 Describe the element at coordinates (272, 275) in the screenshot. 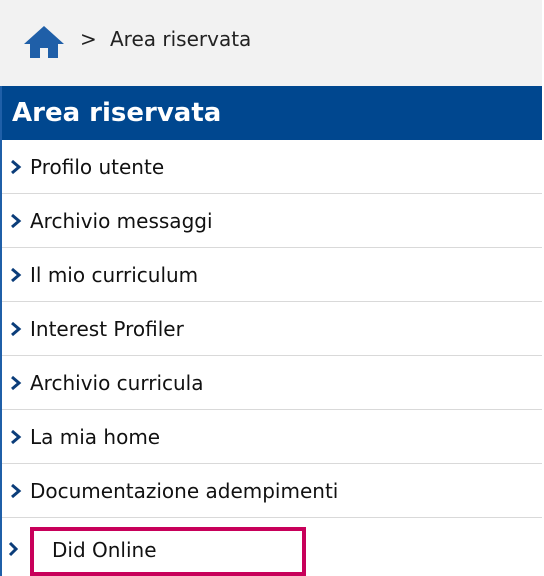

I see `menu-item-il-mio-curriculum: Il mio curriculum` at that location.